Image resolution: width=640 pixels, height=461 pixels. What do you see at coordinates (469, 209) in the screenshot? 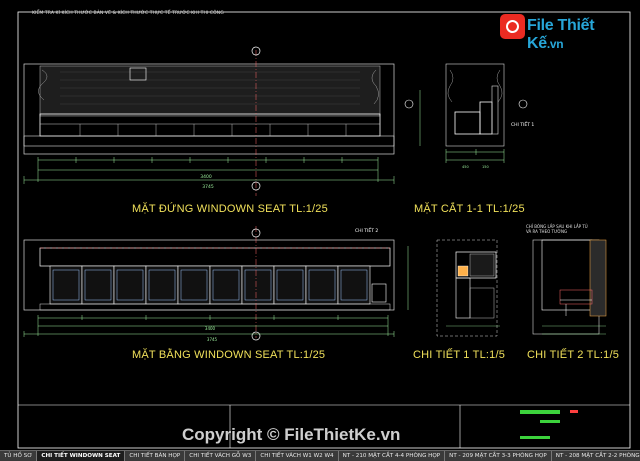
I see `section-title: MẶT CẮT 1-1 TL:1/25` at bounding box center [469, 209].